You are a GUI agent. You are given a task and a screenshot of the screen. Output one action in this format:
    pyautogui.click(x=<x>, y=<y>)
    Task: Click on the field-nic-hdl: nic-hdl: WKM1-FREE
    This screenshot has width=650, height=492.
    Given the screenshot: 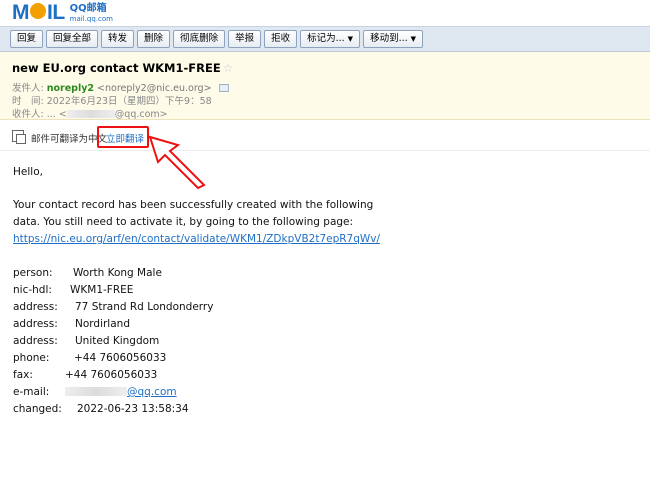 What is the action you would take?
    pyautogui.click(x=73, y=290)
    